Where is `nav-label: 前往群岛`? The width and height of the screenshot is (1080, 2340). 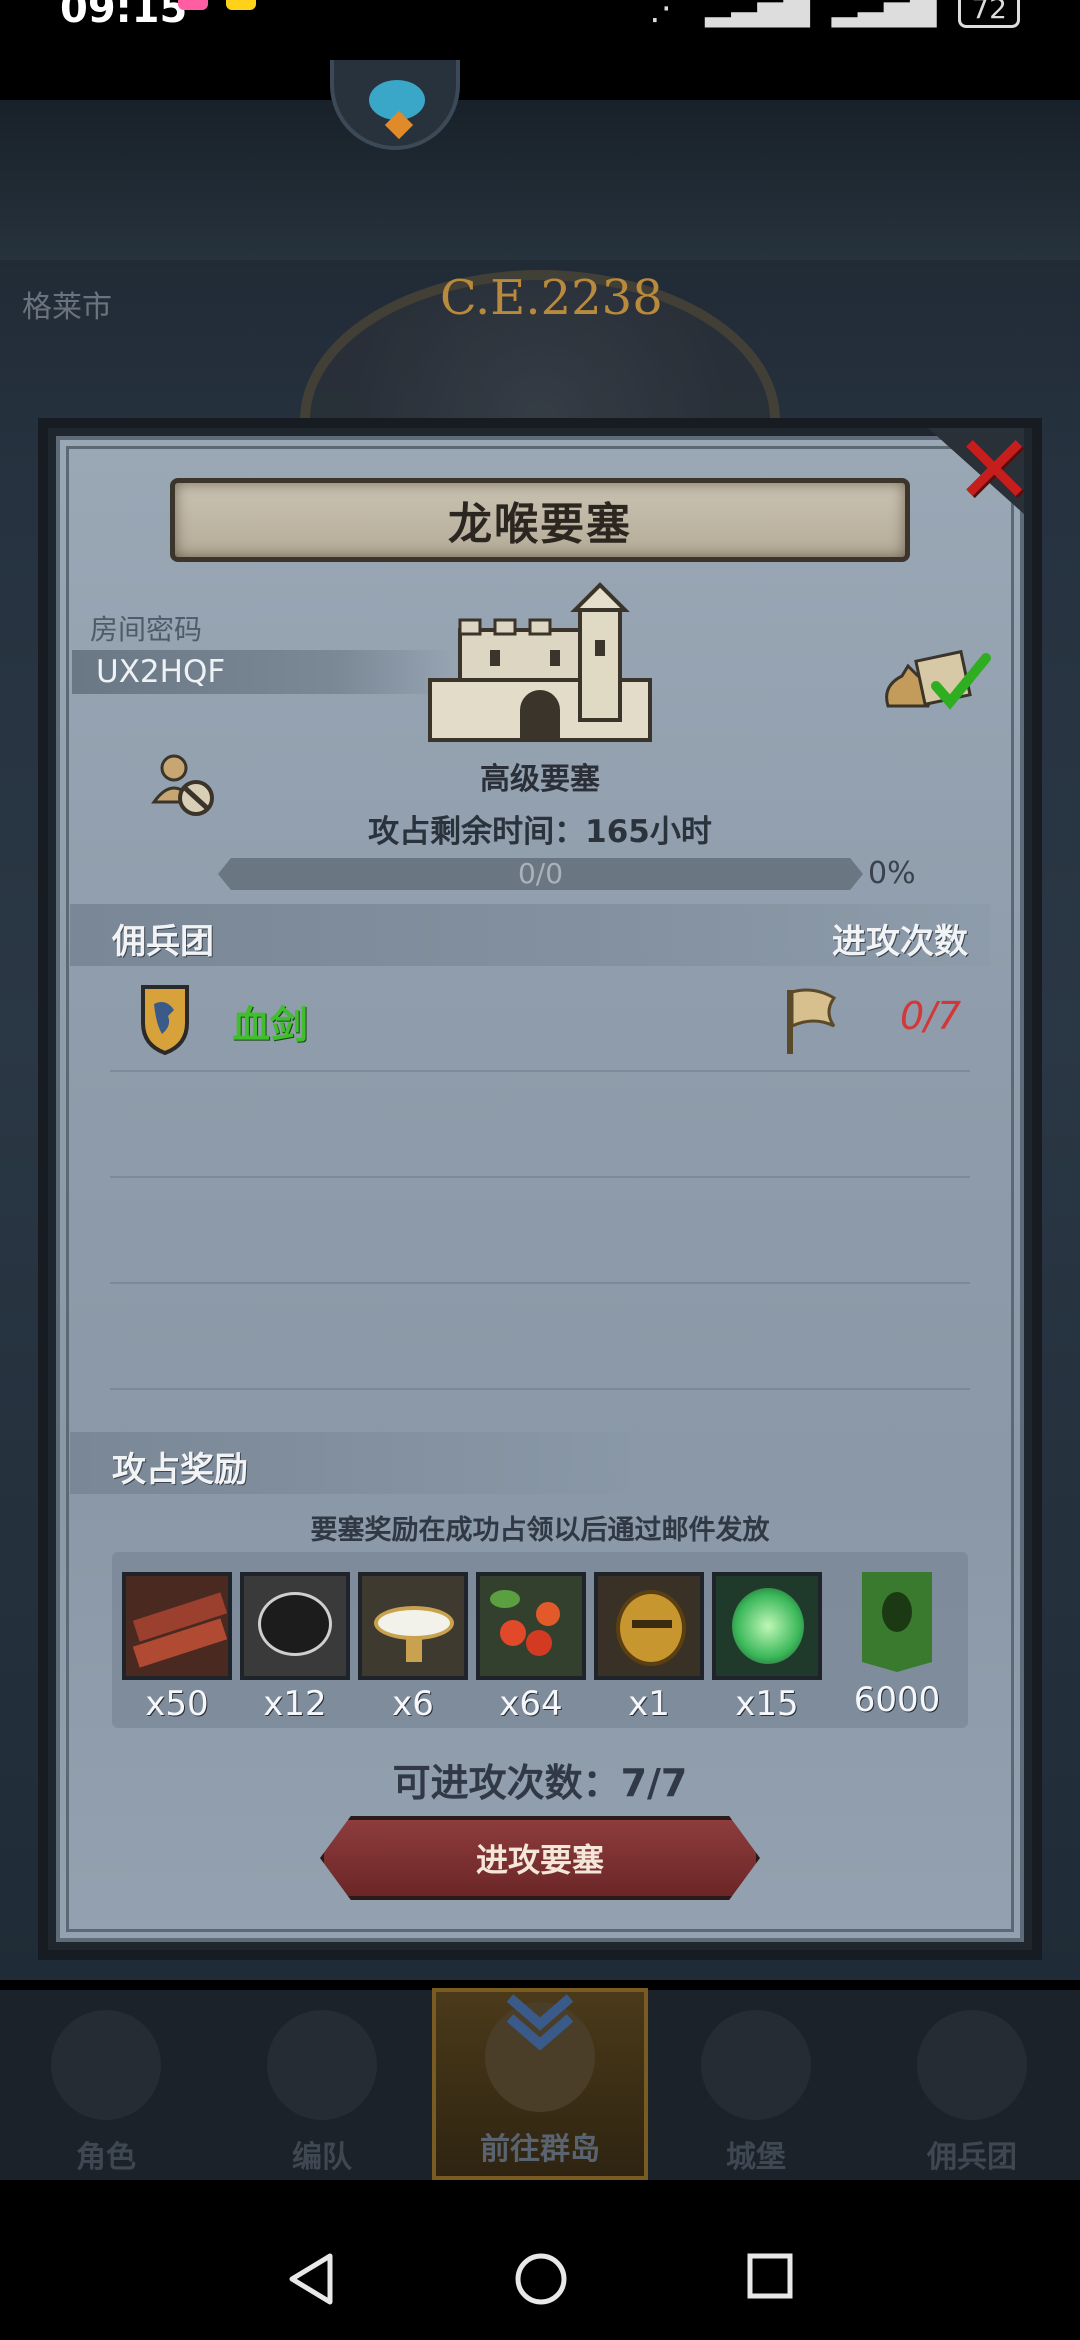 nav-label: 前往群岛 is located at coordinates (540, 2149).